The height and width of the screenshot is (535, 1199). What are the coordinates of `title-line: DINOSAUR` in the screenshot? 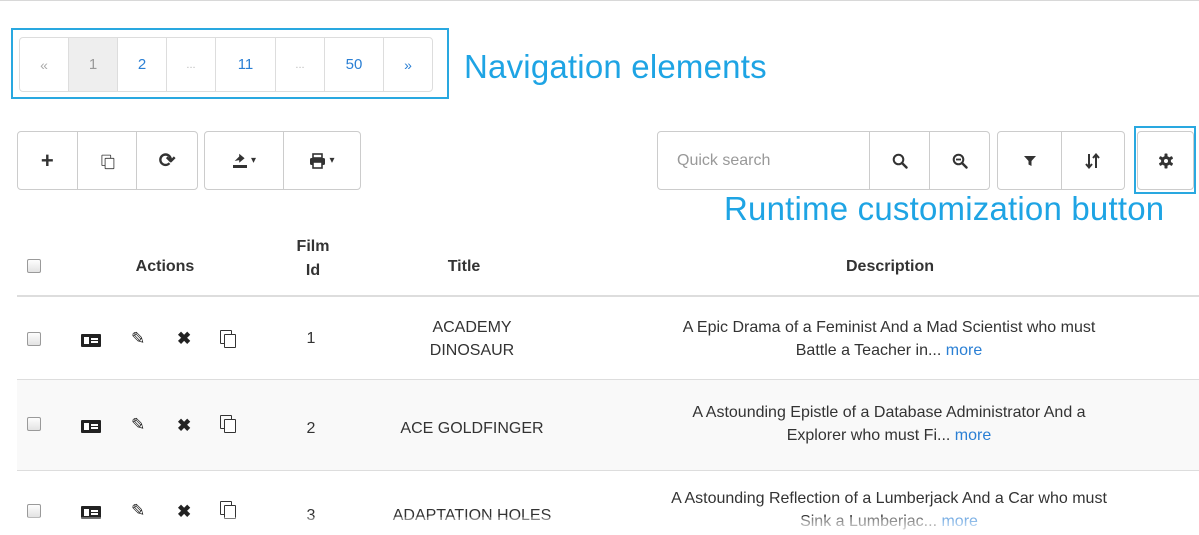 It's located at (472, 350).